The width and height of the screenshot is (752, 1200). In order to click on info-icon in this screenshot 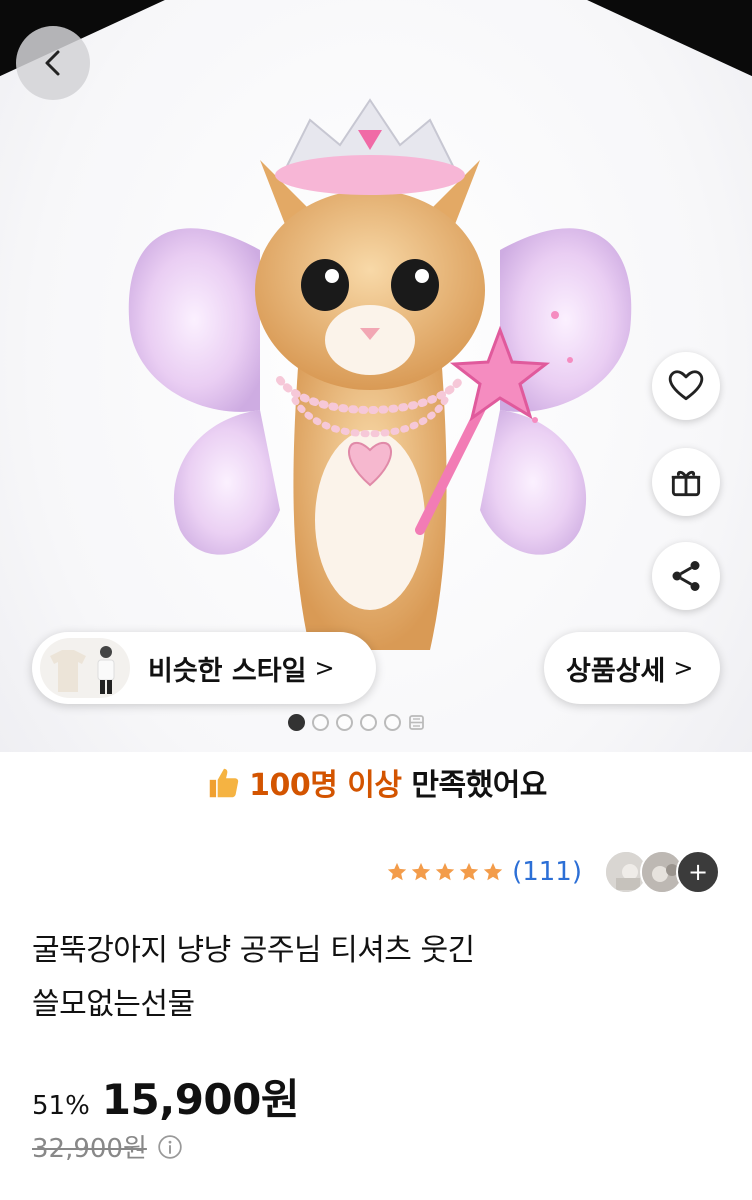, I will do `click(170, 1147)`.